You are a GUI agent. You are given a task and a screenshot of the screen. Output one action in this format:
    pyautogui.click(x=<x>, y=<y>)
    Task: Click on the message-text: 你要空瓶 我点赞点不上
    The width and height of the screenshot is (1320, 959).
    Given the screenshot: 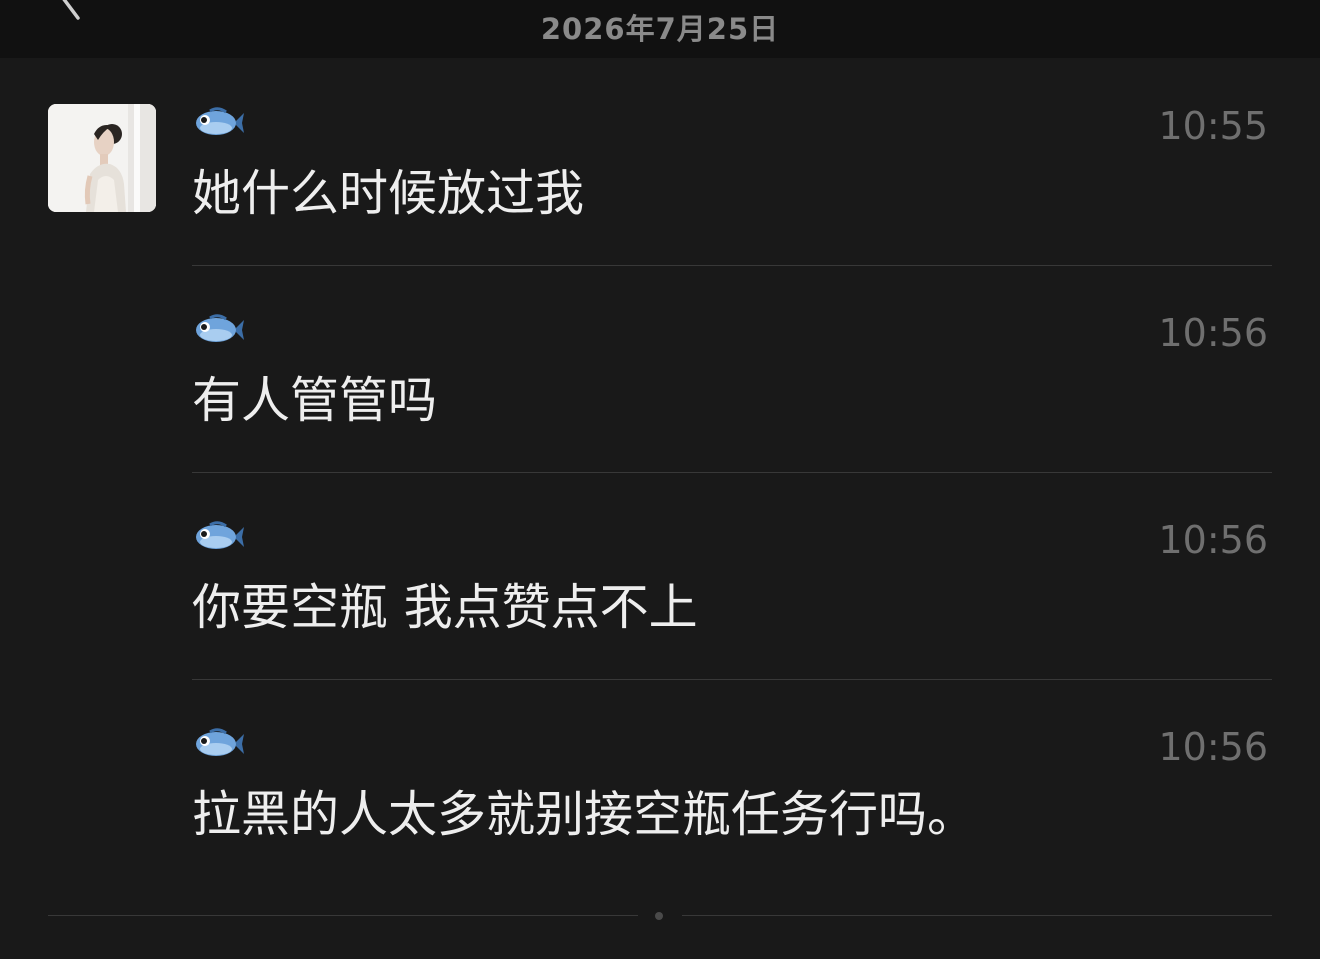 What is the action you would take?
    pyautogui.click(x=445, y=607)
    